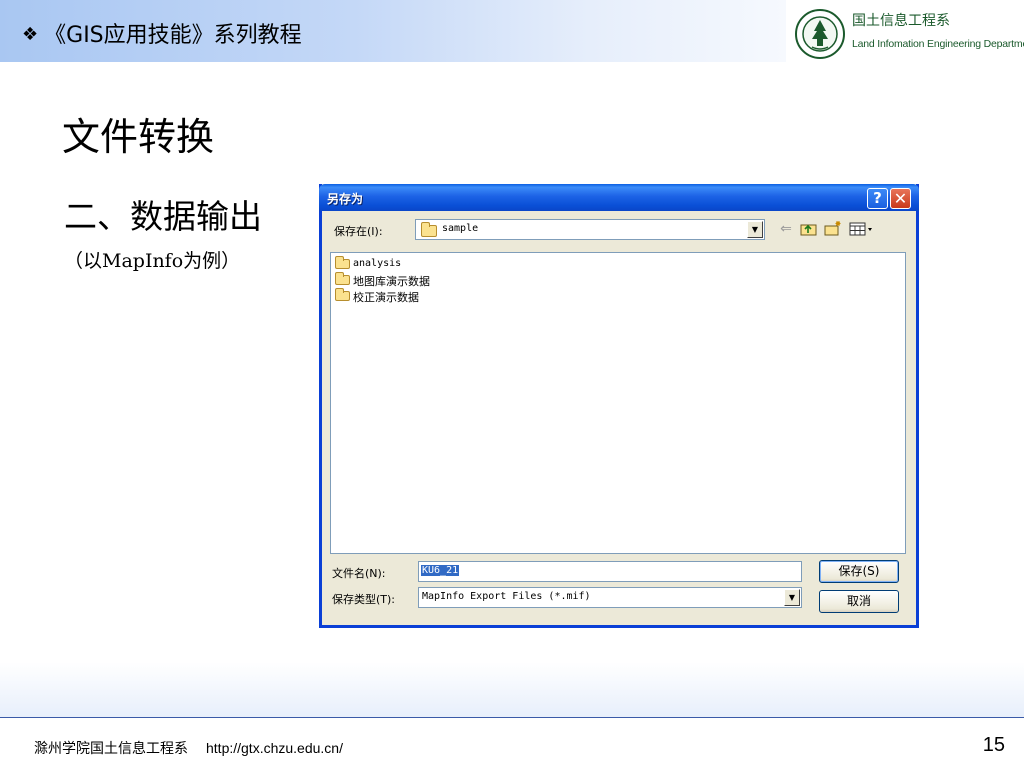 The image size is (1024, 768). Describe the element at coordinates (512, 742) in the screenshot. I see `slide-footer: 滁州学院国土信息工程系 http://gtx.chzu.edu.cn/ 15` at that location.